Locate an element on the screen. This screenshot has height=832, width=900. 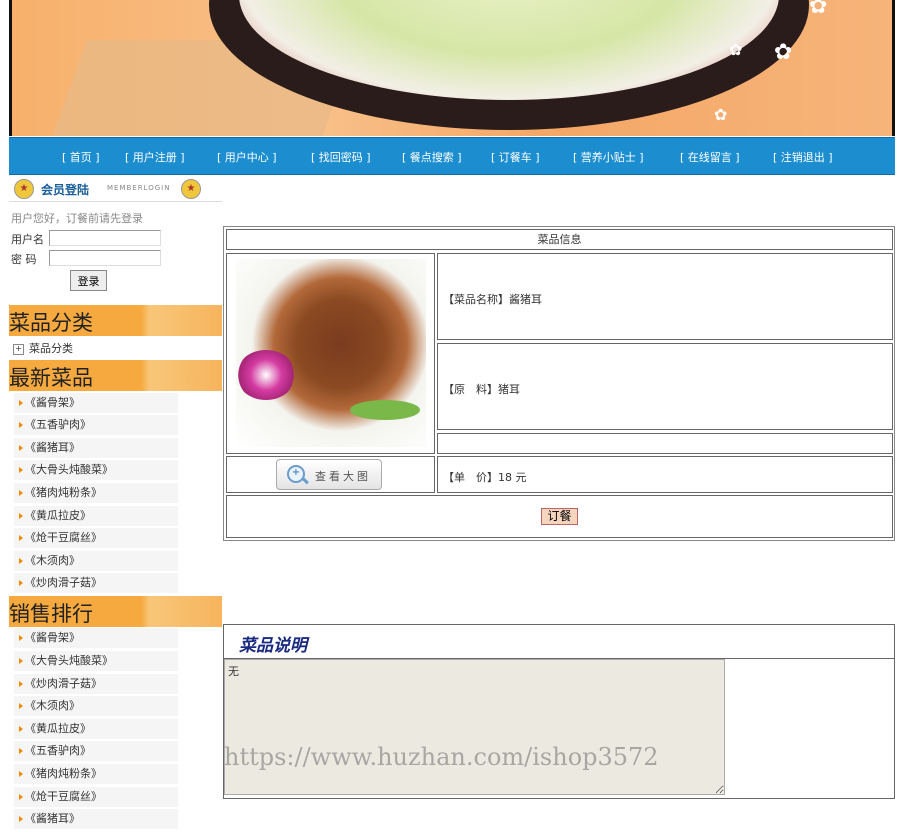
nav-logout: [ 注销退出 ] is located at coordinates (803, 157).